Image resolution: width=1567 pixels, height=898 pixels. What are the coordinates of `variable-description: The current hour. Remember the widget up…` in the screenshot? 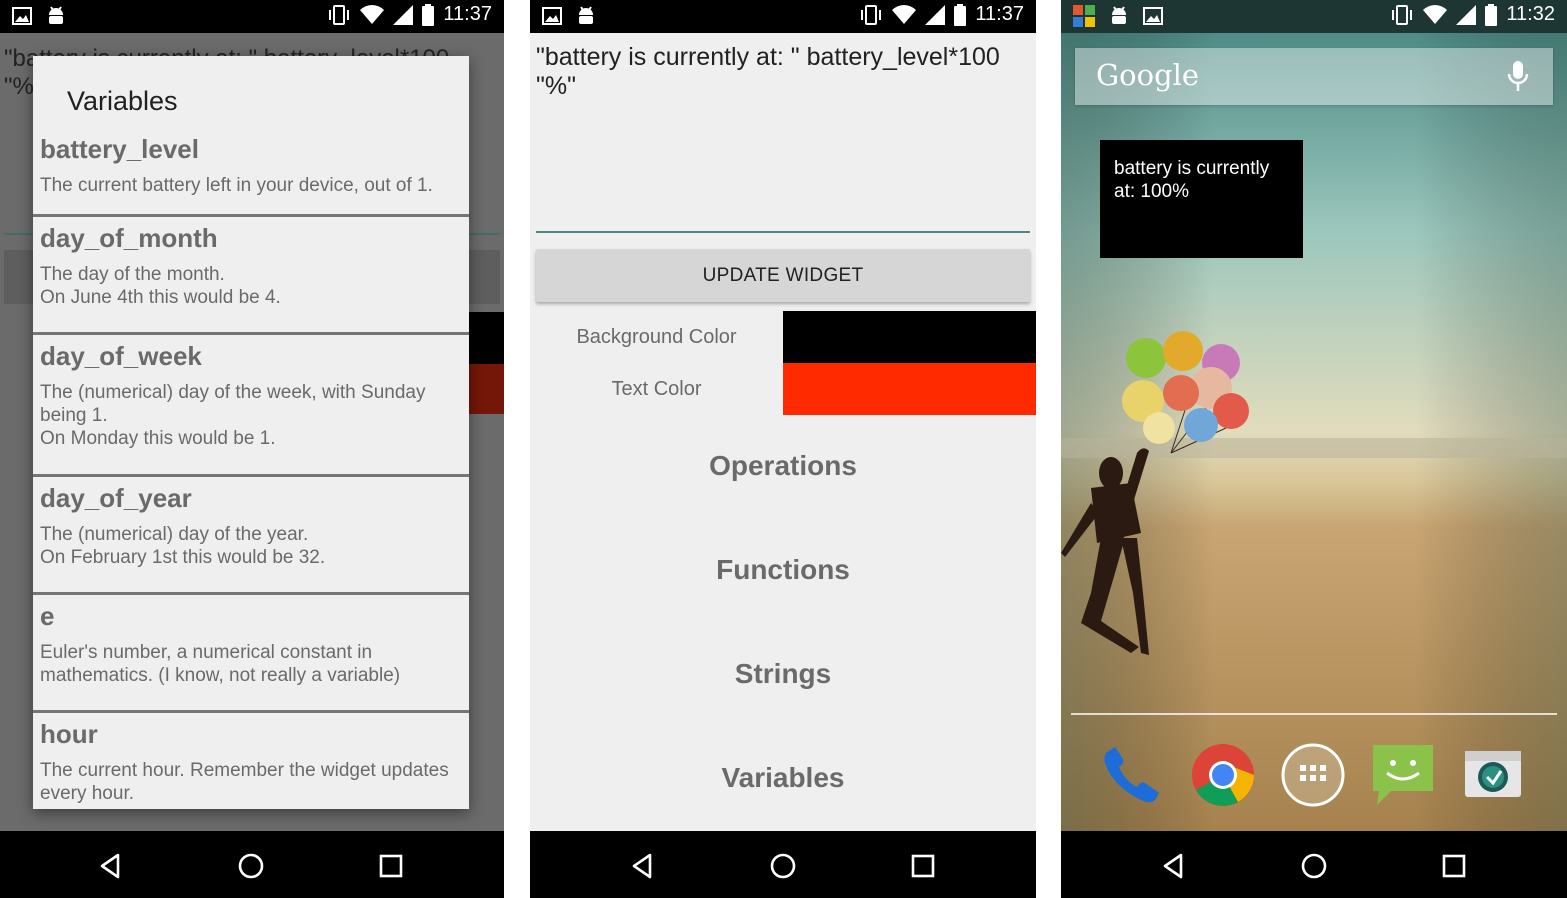 It's located at (244, 782).